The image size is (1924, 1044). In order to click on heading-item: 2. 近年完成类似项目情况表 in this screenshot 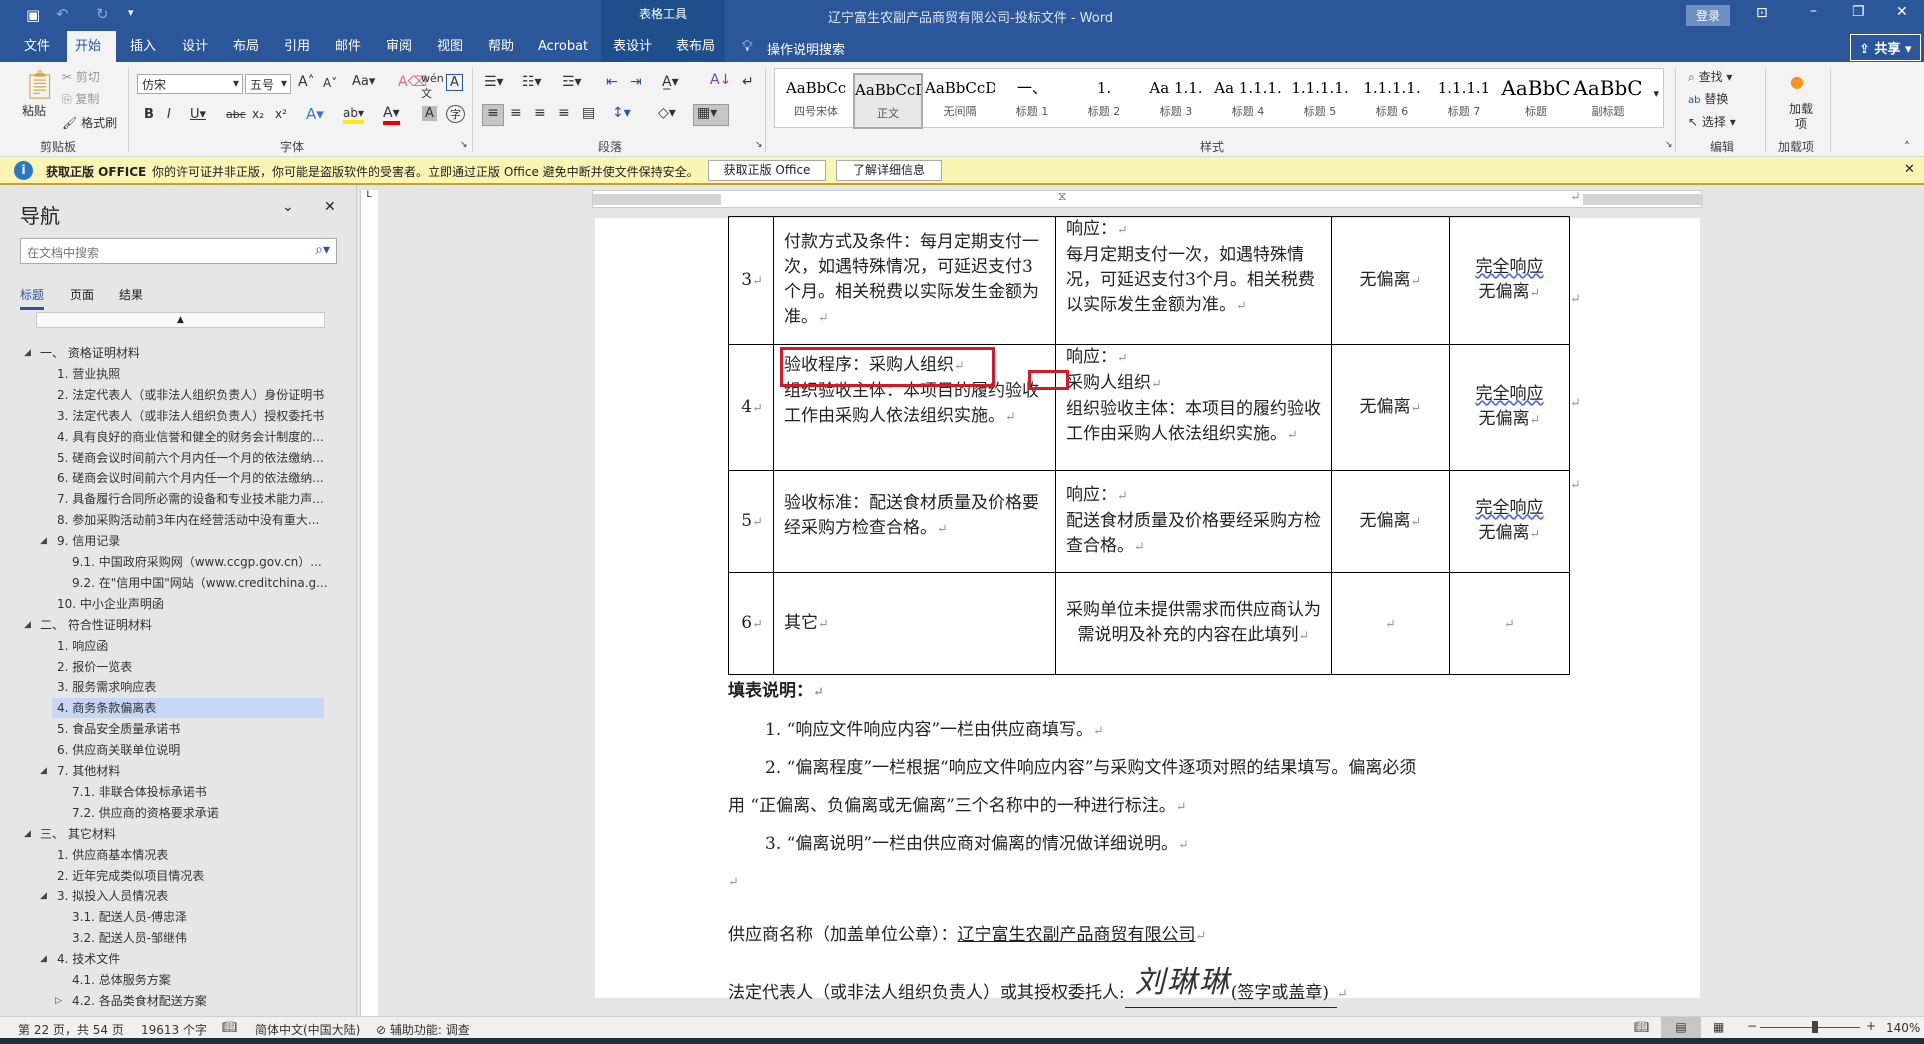, I will do `click(178, 876)`.